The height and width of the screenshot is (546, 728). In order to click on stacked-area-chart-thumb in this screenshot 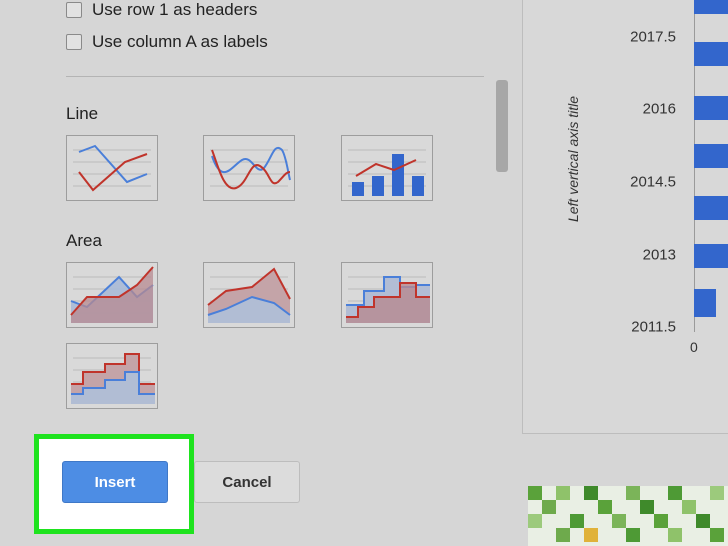, I will do `click(249, 295)`.